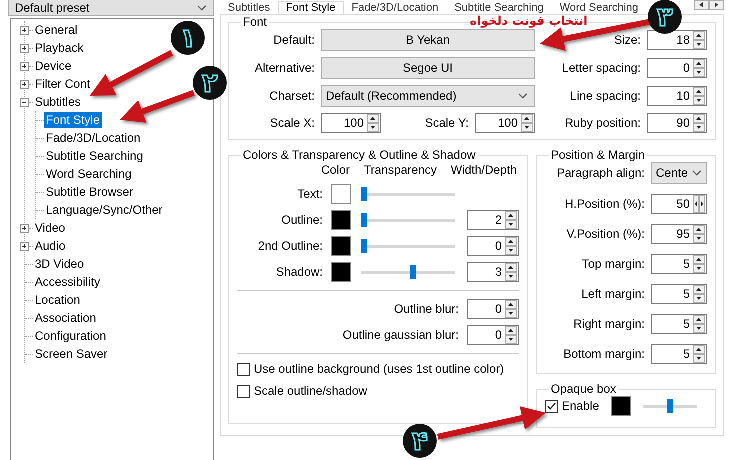 This screenshot has height=460, width=740. What do you see at coordinates (67, 282) in the screenshot?
I see `tree-item: Accessibility` at bounding box center [67, 282].